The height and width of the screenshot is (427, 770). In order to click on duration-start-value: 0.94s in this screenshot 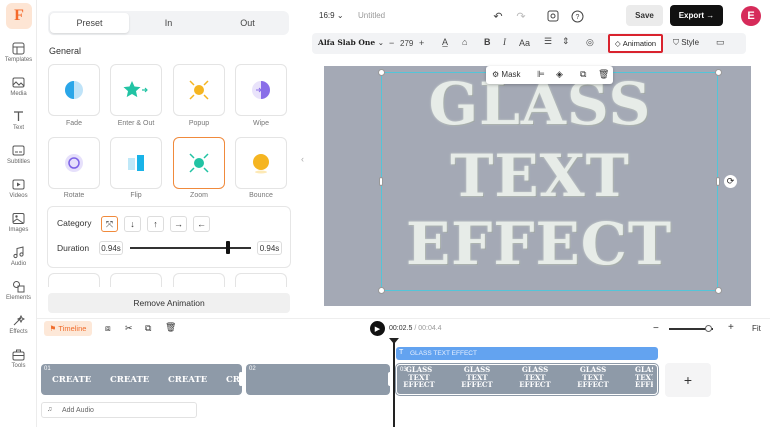, I will do `click(111, 248)`.